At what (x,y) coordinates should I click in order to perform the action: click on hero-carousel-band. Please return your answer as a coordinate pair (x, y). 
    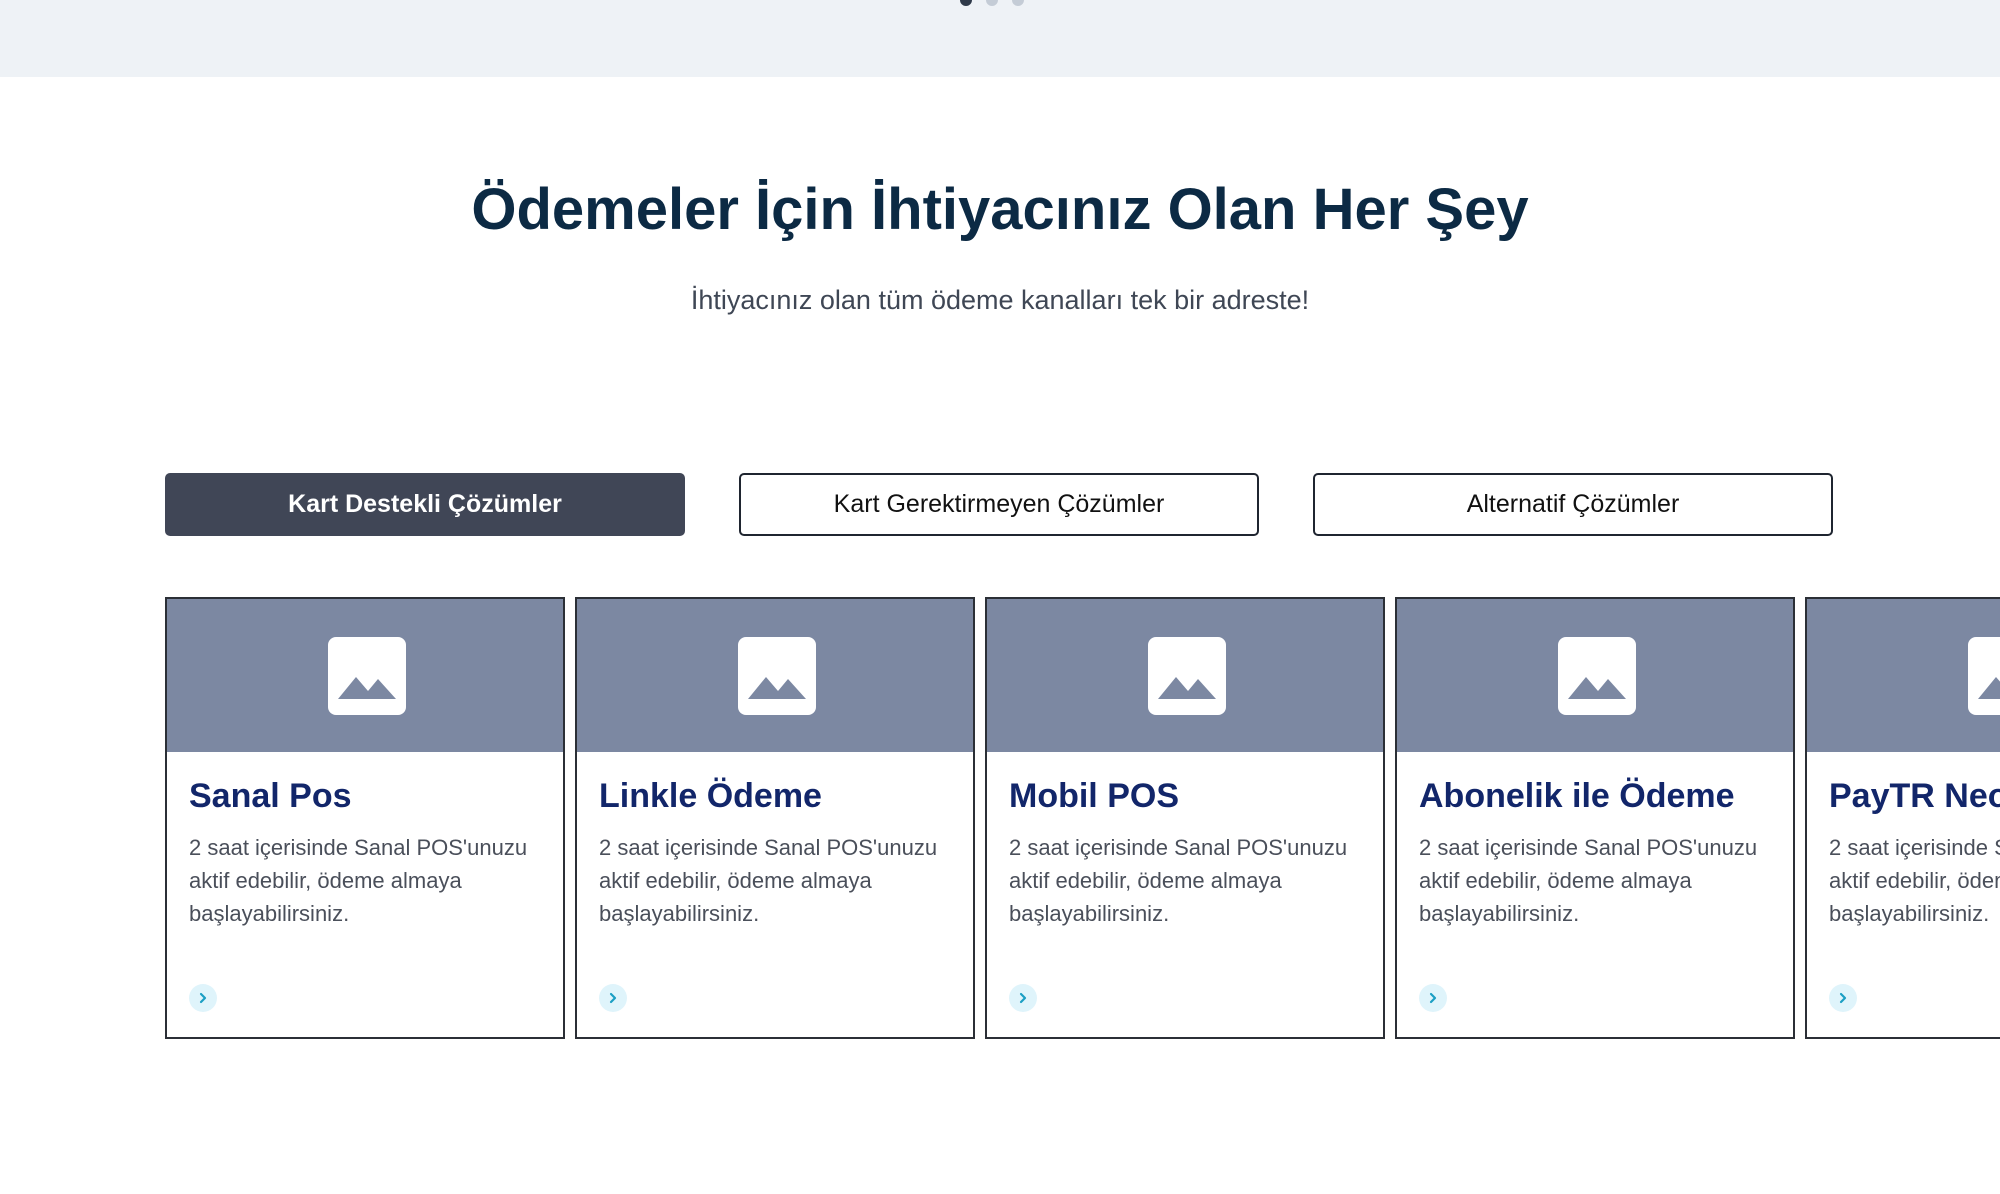
    Looking at the image, I should click on (1000, 38).